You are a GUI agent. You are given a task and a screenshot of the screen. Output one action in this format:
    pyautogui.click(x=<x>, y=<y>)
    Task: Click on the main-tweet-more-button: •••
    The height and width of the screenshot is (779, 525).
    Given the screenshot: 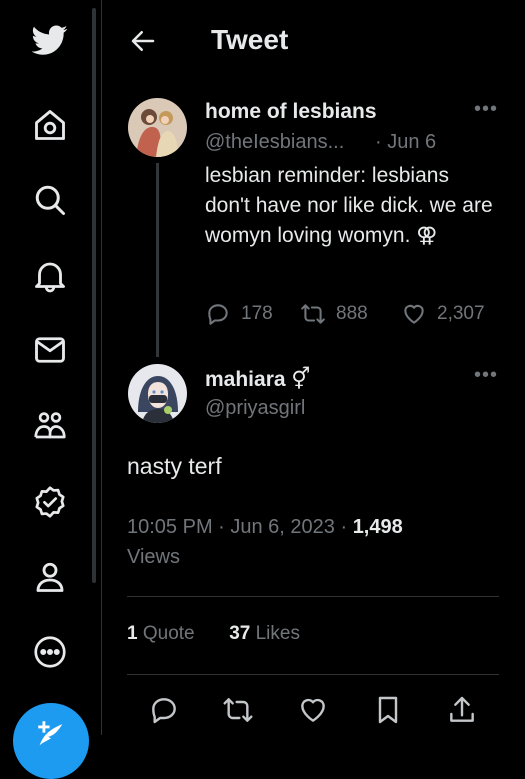 What is the action you would take?
    pyautogui.click(x=486, y=375)
    